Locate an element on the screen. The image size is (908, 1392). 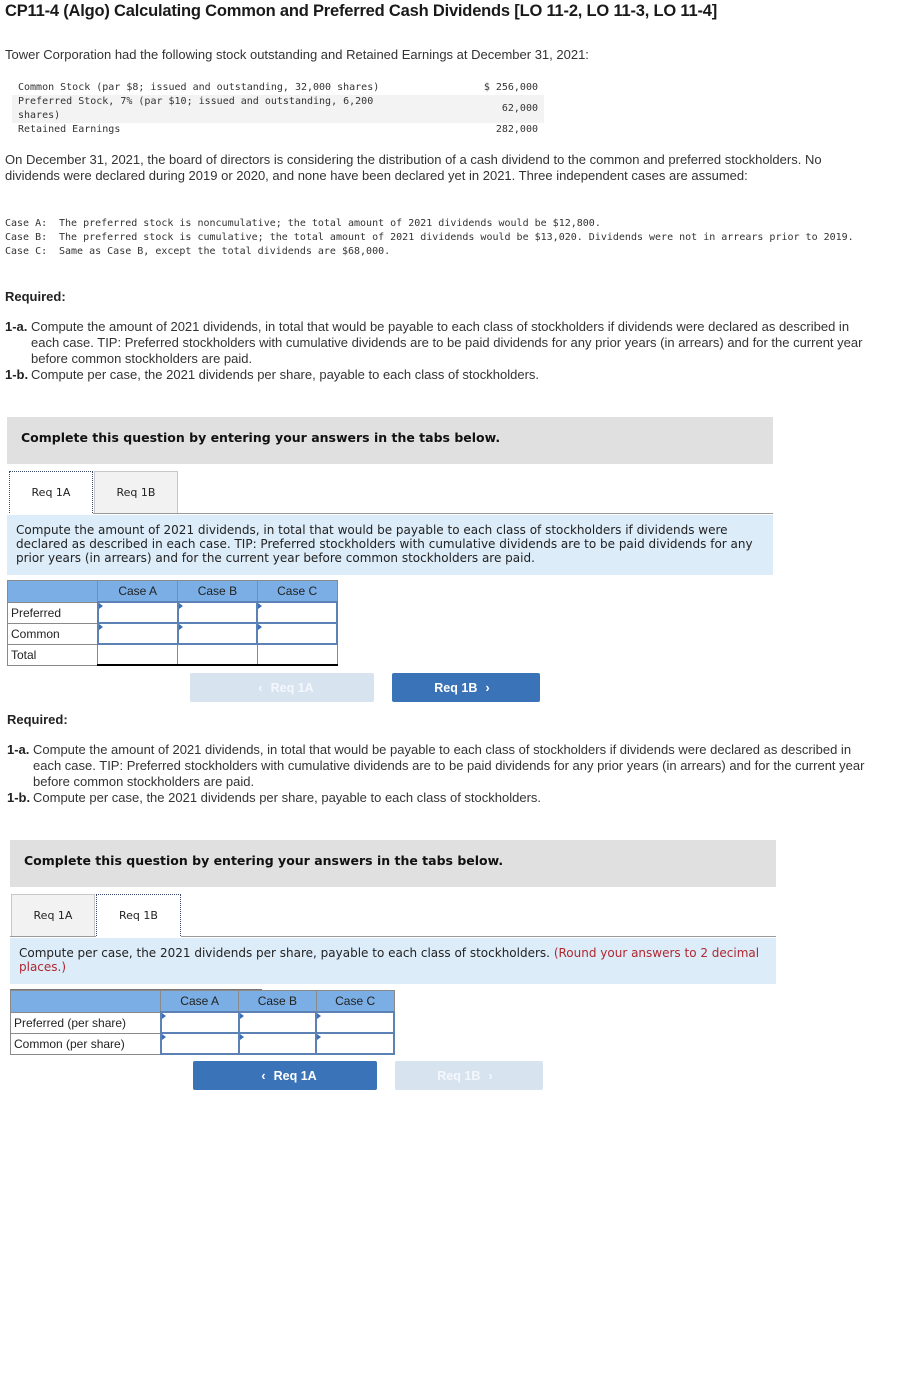
preferred-ps-case-a-cell is located at coordinates (199, 1022).